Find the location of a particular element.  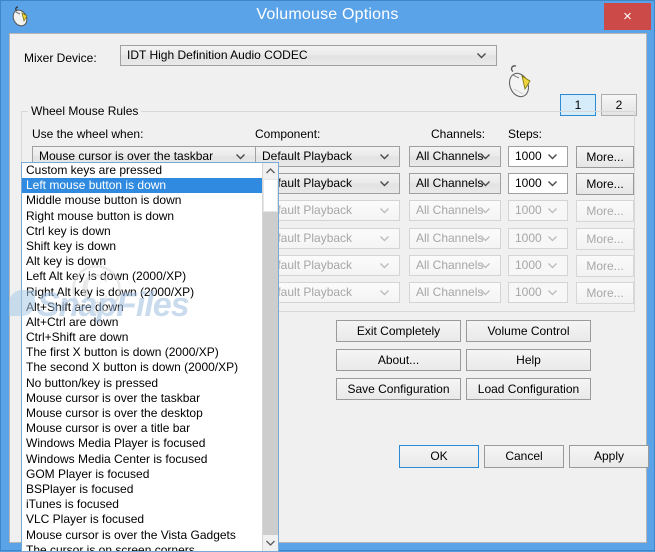

load-configuration-button: Load Configuration is located at coordinates (528, 389).